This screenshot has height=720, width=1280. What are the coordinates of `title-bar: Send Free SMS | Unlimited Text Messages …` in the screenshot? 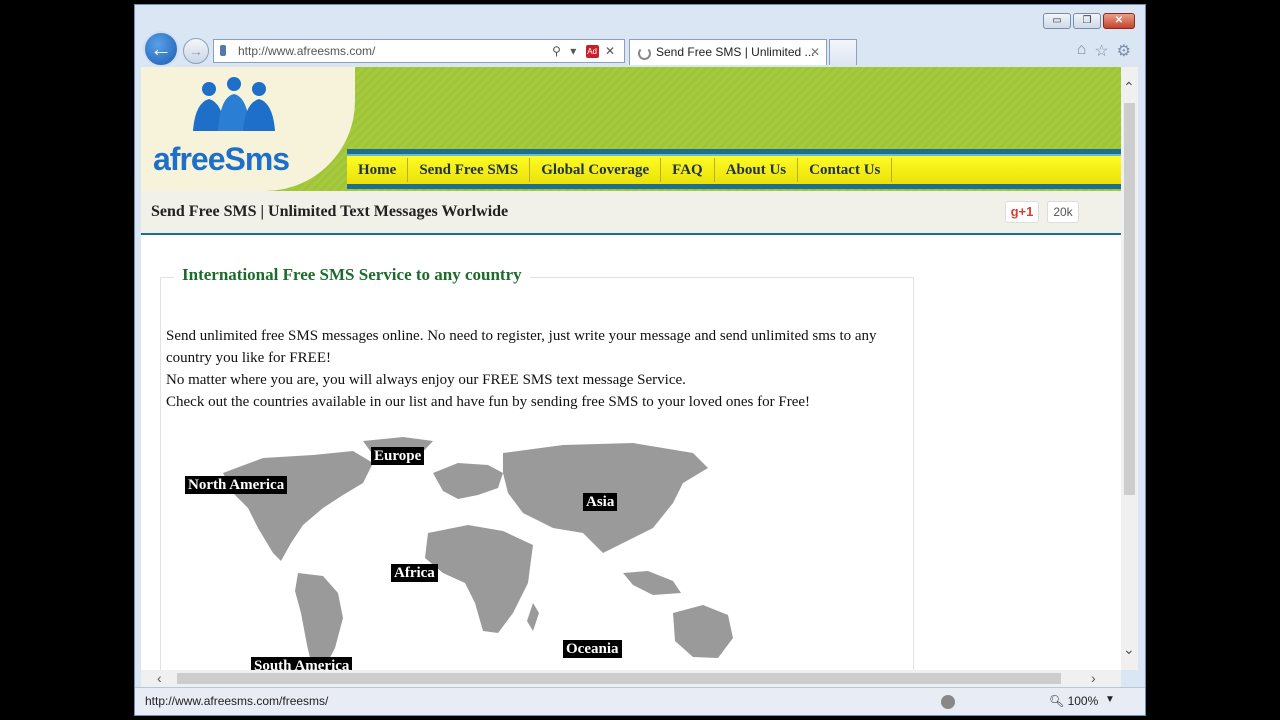 It's located at (631, 213).